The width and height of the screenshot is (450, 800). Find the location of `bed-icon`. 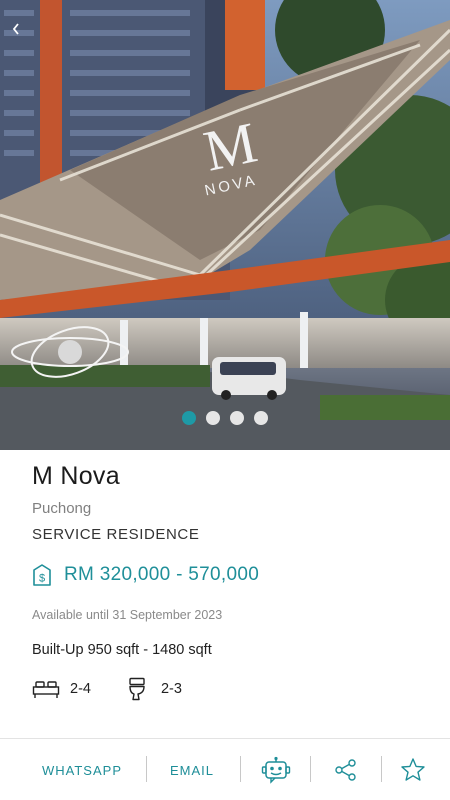

bed-icon is located at coordinates (46, 689).